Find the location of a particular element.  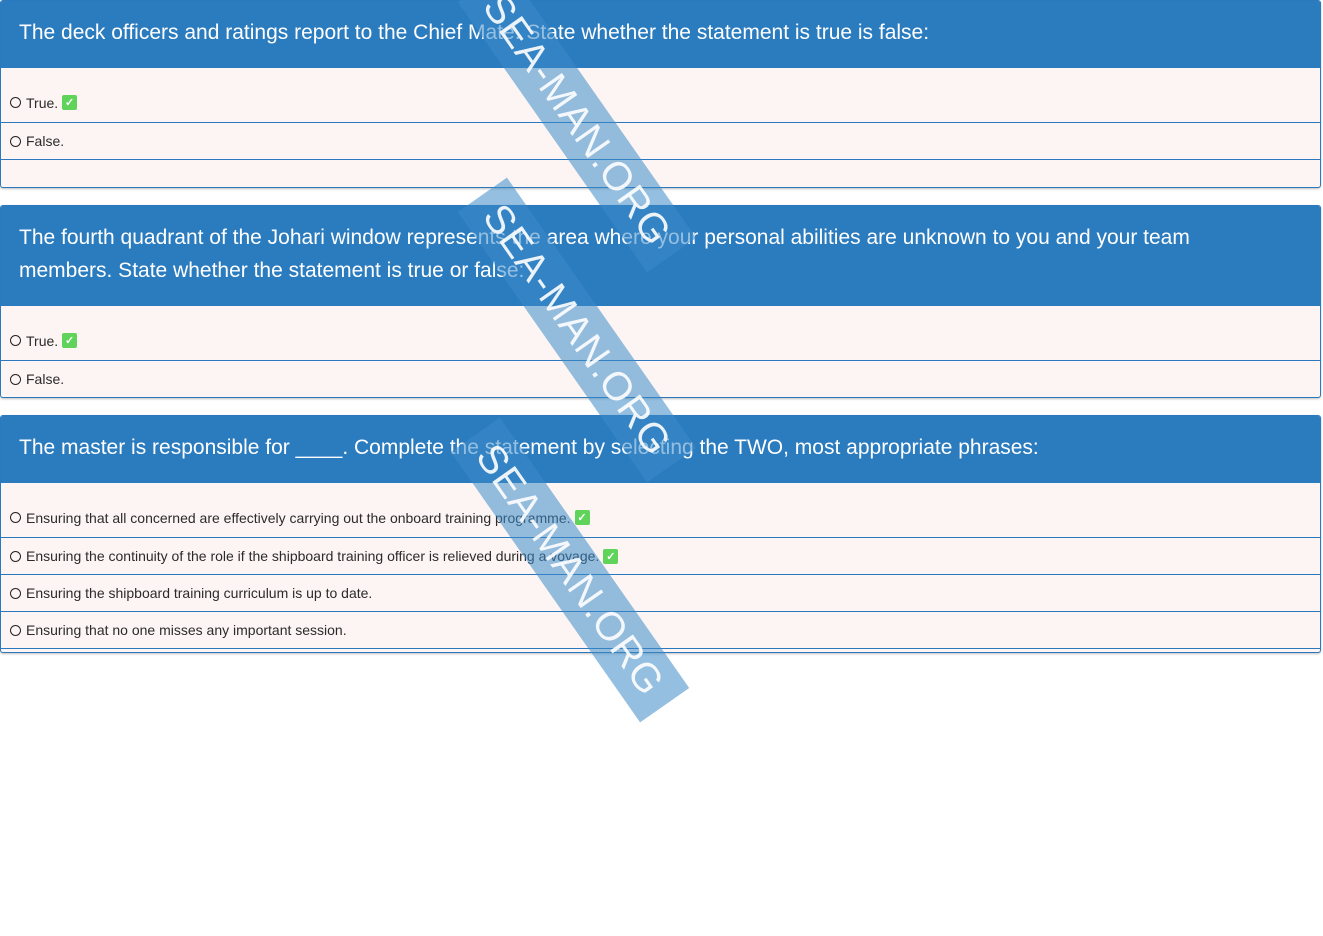

card-spacer is located at coordinates (660, 173).